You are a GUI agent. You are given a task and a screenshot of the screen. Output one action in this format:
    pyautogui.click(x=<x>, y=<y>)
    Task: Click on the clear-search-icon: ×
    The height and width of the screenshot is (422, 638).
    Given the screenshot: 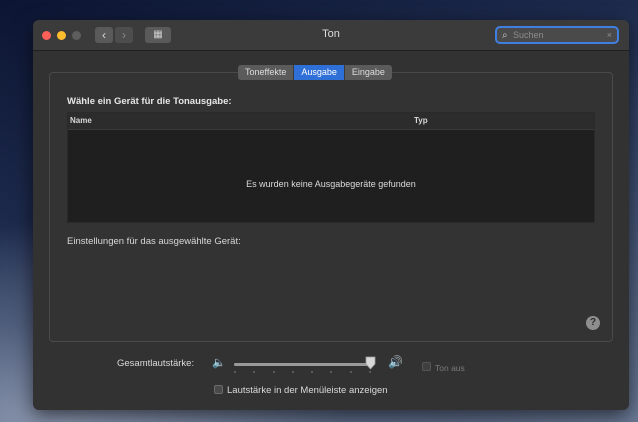 What is the action you would take?
    pyautogui.click(x=609, y=35)
    